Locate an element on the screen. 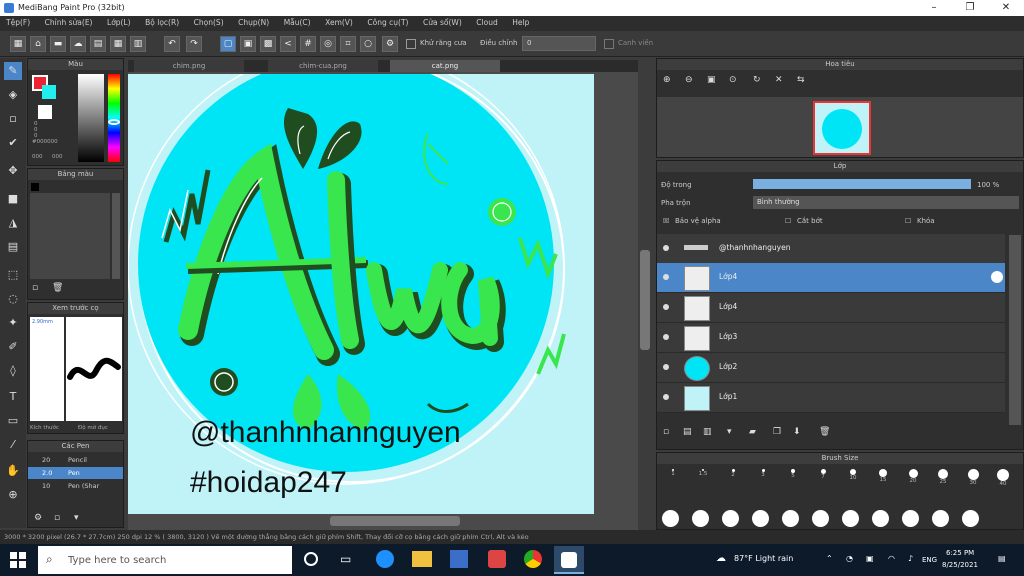 Image resolution: width=1024 pixels, height=576 pixels. notification-icon: ▤ is located at coordinates (1002, 558).